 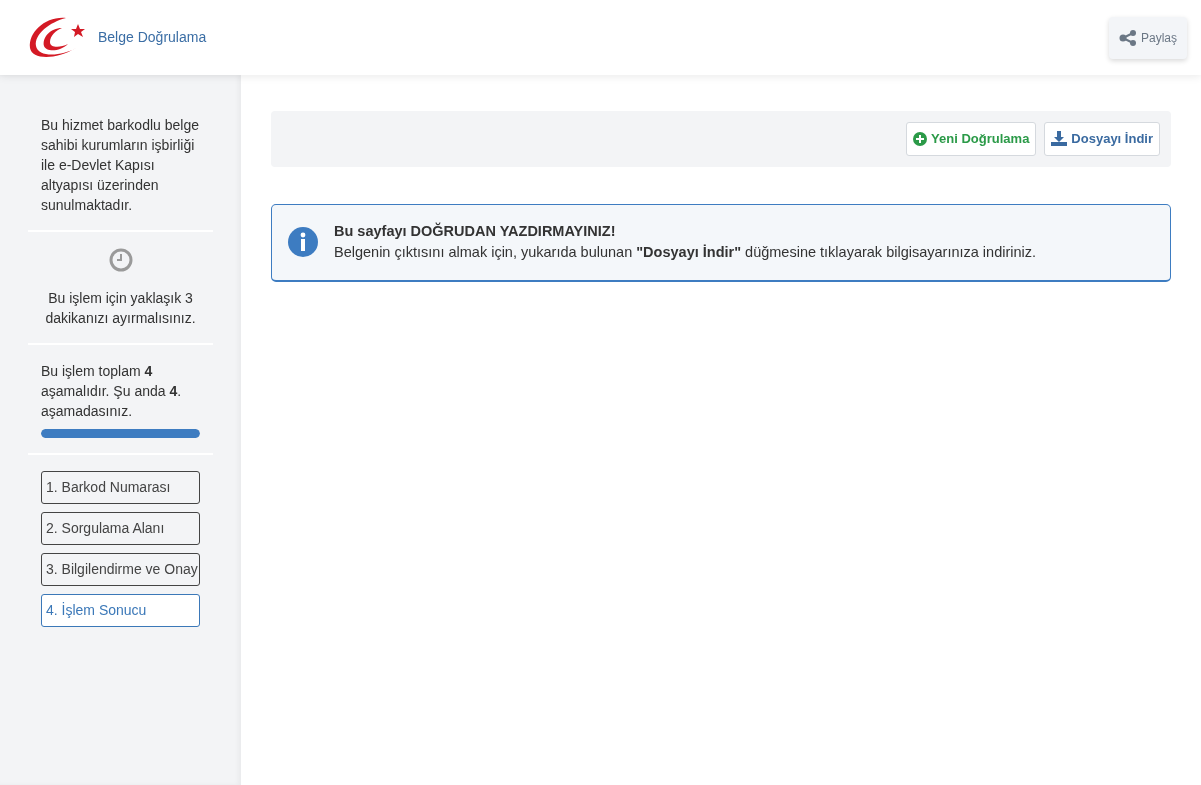 What do you see at coordinates (152, 37) in the screenshot?
I see `site-title: Belge Doğrulama` at bounding box center [152, 37].